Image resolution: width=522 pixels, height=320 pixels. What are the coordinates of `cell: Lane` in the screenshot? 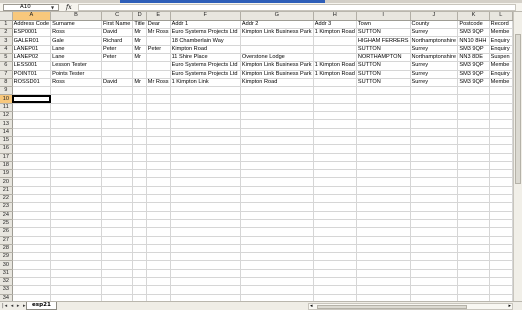 It's located at (76, 50).